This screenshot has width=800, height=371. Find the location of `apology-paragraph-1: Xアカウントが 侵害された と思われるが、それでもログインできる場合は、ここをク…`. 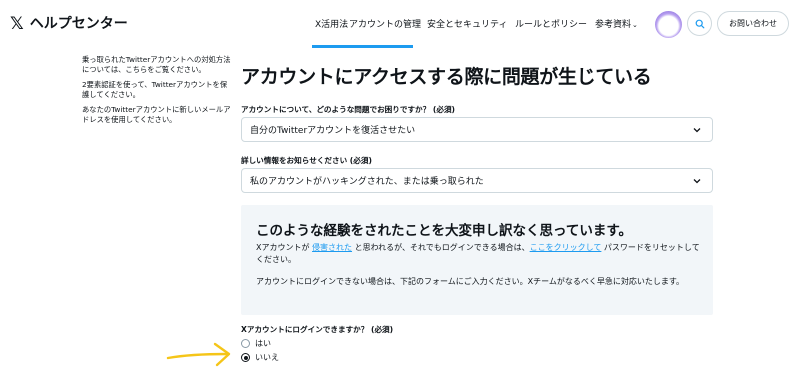

apology-paragraph-1: Xアカウントが 侵害された と思われるが、それでもログインできる場合は、ここをク… is located at coordinates (481, 254).